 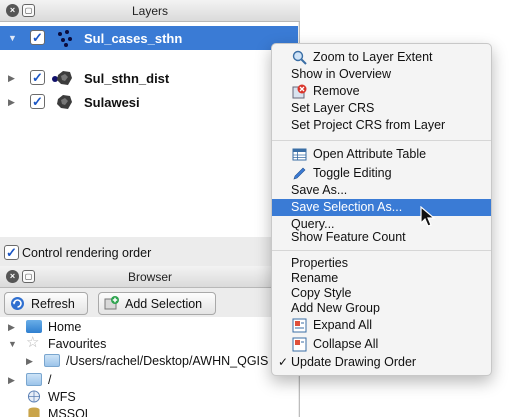 What do you see at coordinates (352, 173) in the screenshot?
I see `menu-item-label: Toggle Editing` at bounding box center [352, 173].